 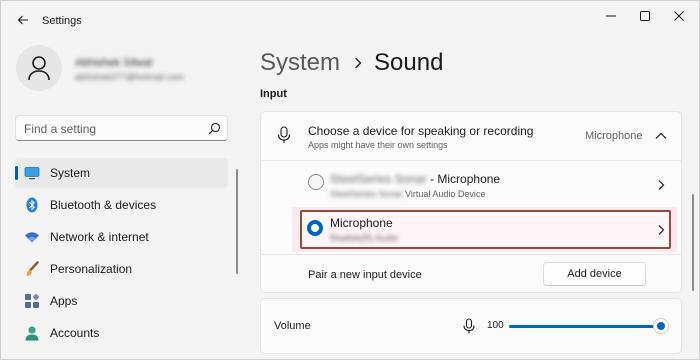 What do you see at coordinates (471, 254) in the screenshot?
I see `divider` at bounding box center [471, 254].